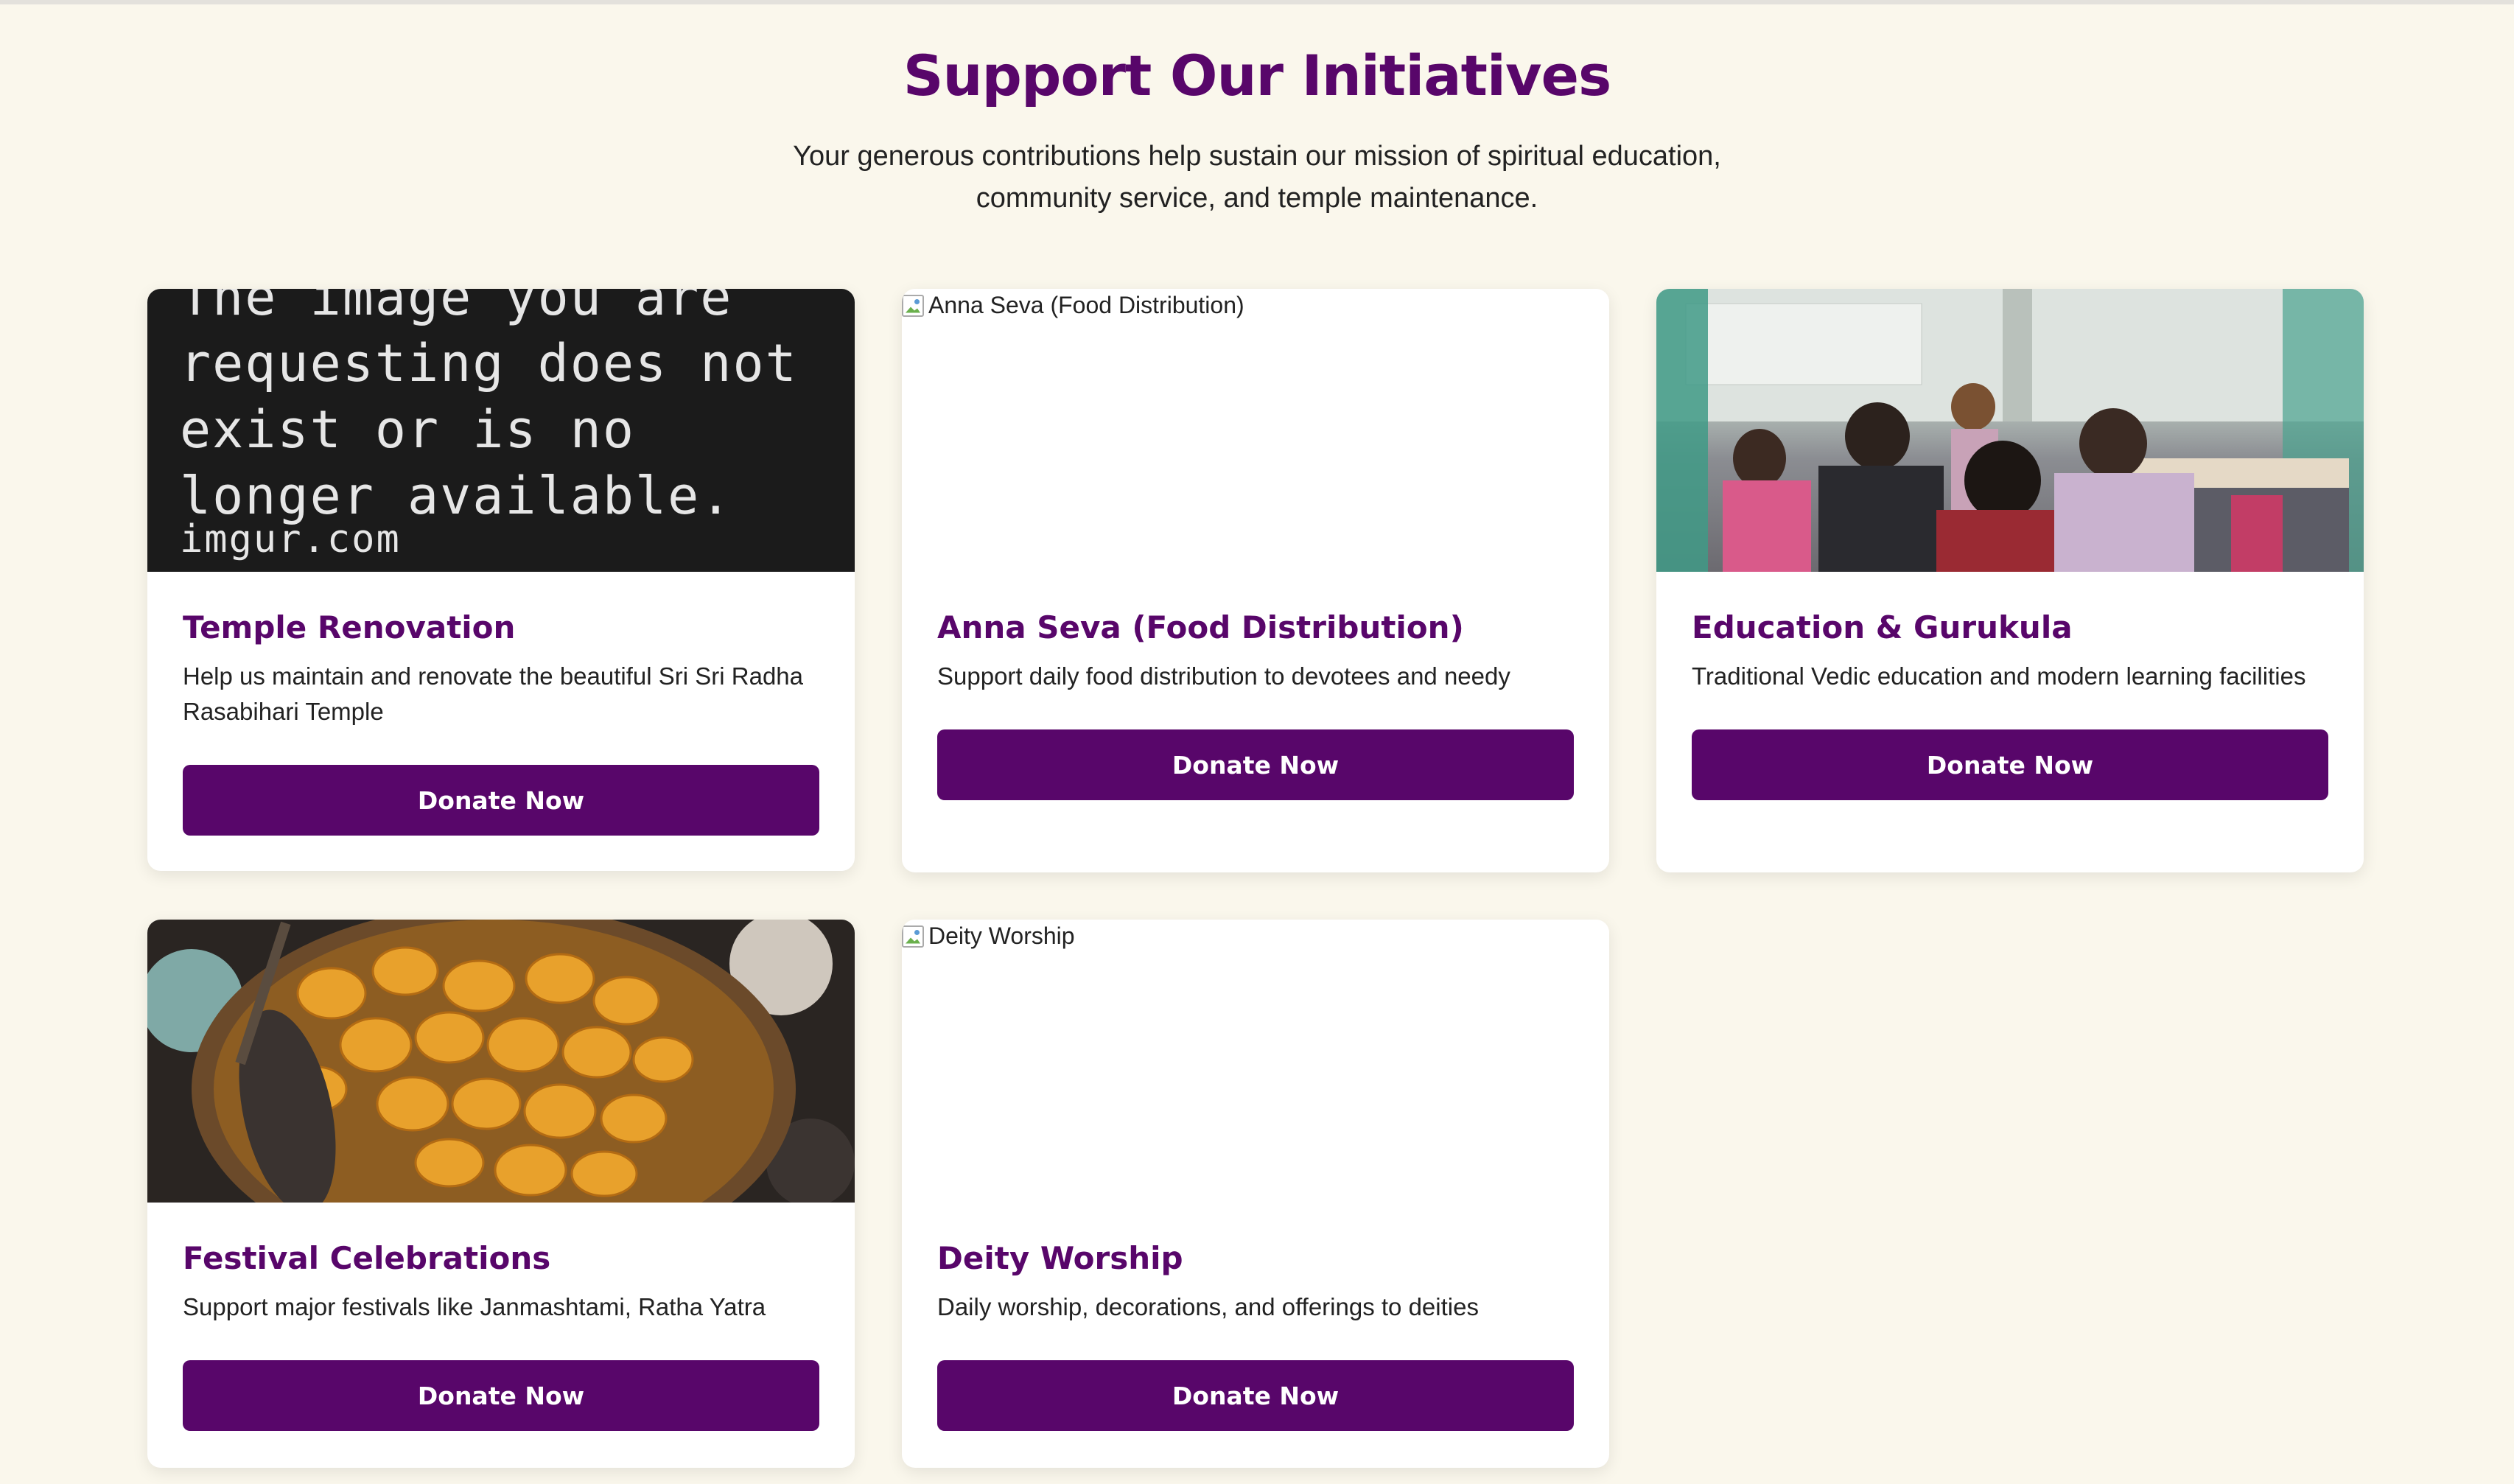 The image size is (2514, 1484). What do you see at coordinates (1257, 2) in the screenshot?
I see `top-divider` at bounding box center [1257, 2].